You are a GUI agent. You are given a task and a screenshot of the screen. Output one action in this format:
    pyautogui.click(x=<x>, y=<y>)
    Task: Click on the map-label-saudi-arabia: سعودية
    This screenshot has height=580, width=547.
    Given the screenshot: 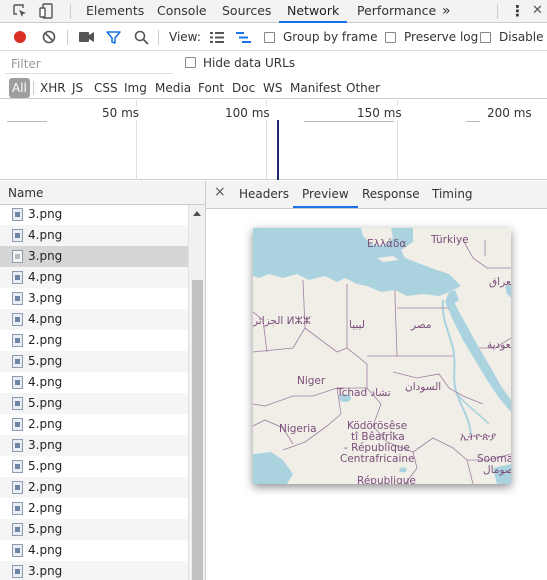 What is the action you would take?
    pyautogui.click(x=499, y=345)
    